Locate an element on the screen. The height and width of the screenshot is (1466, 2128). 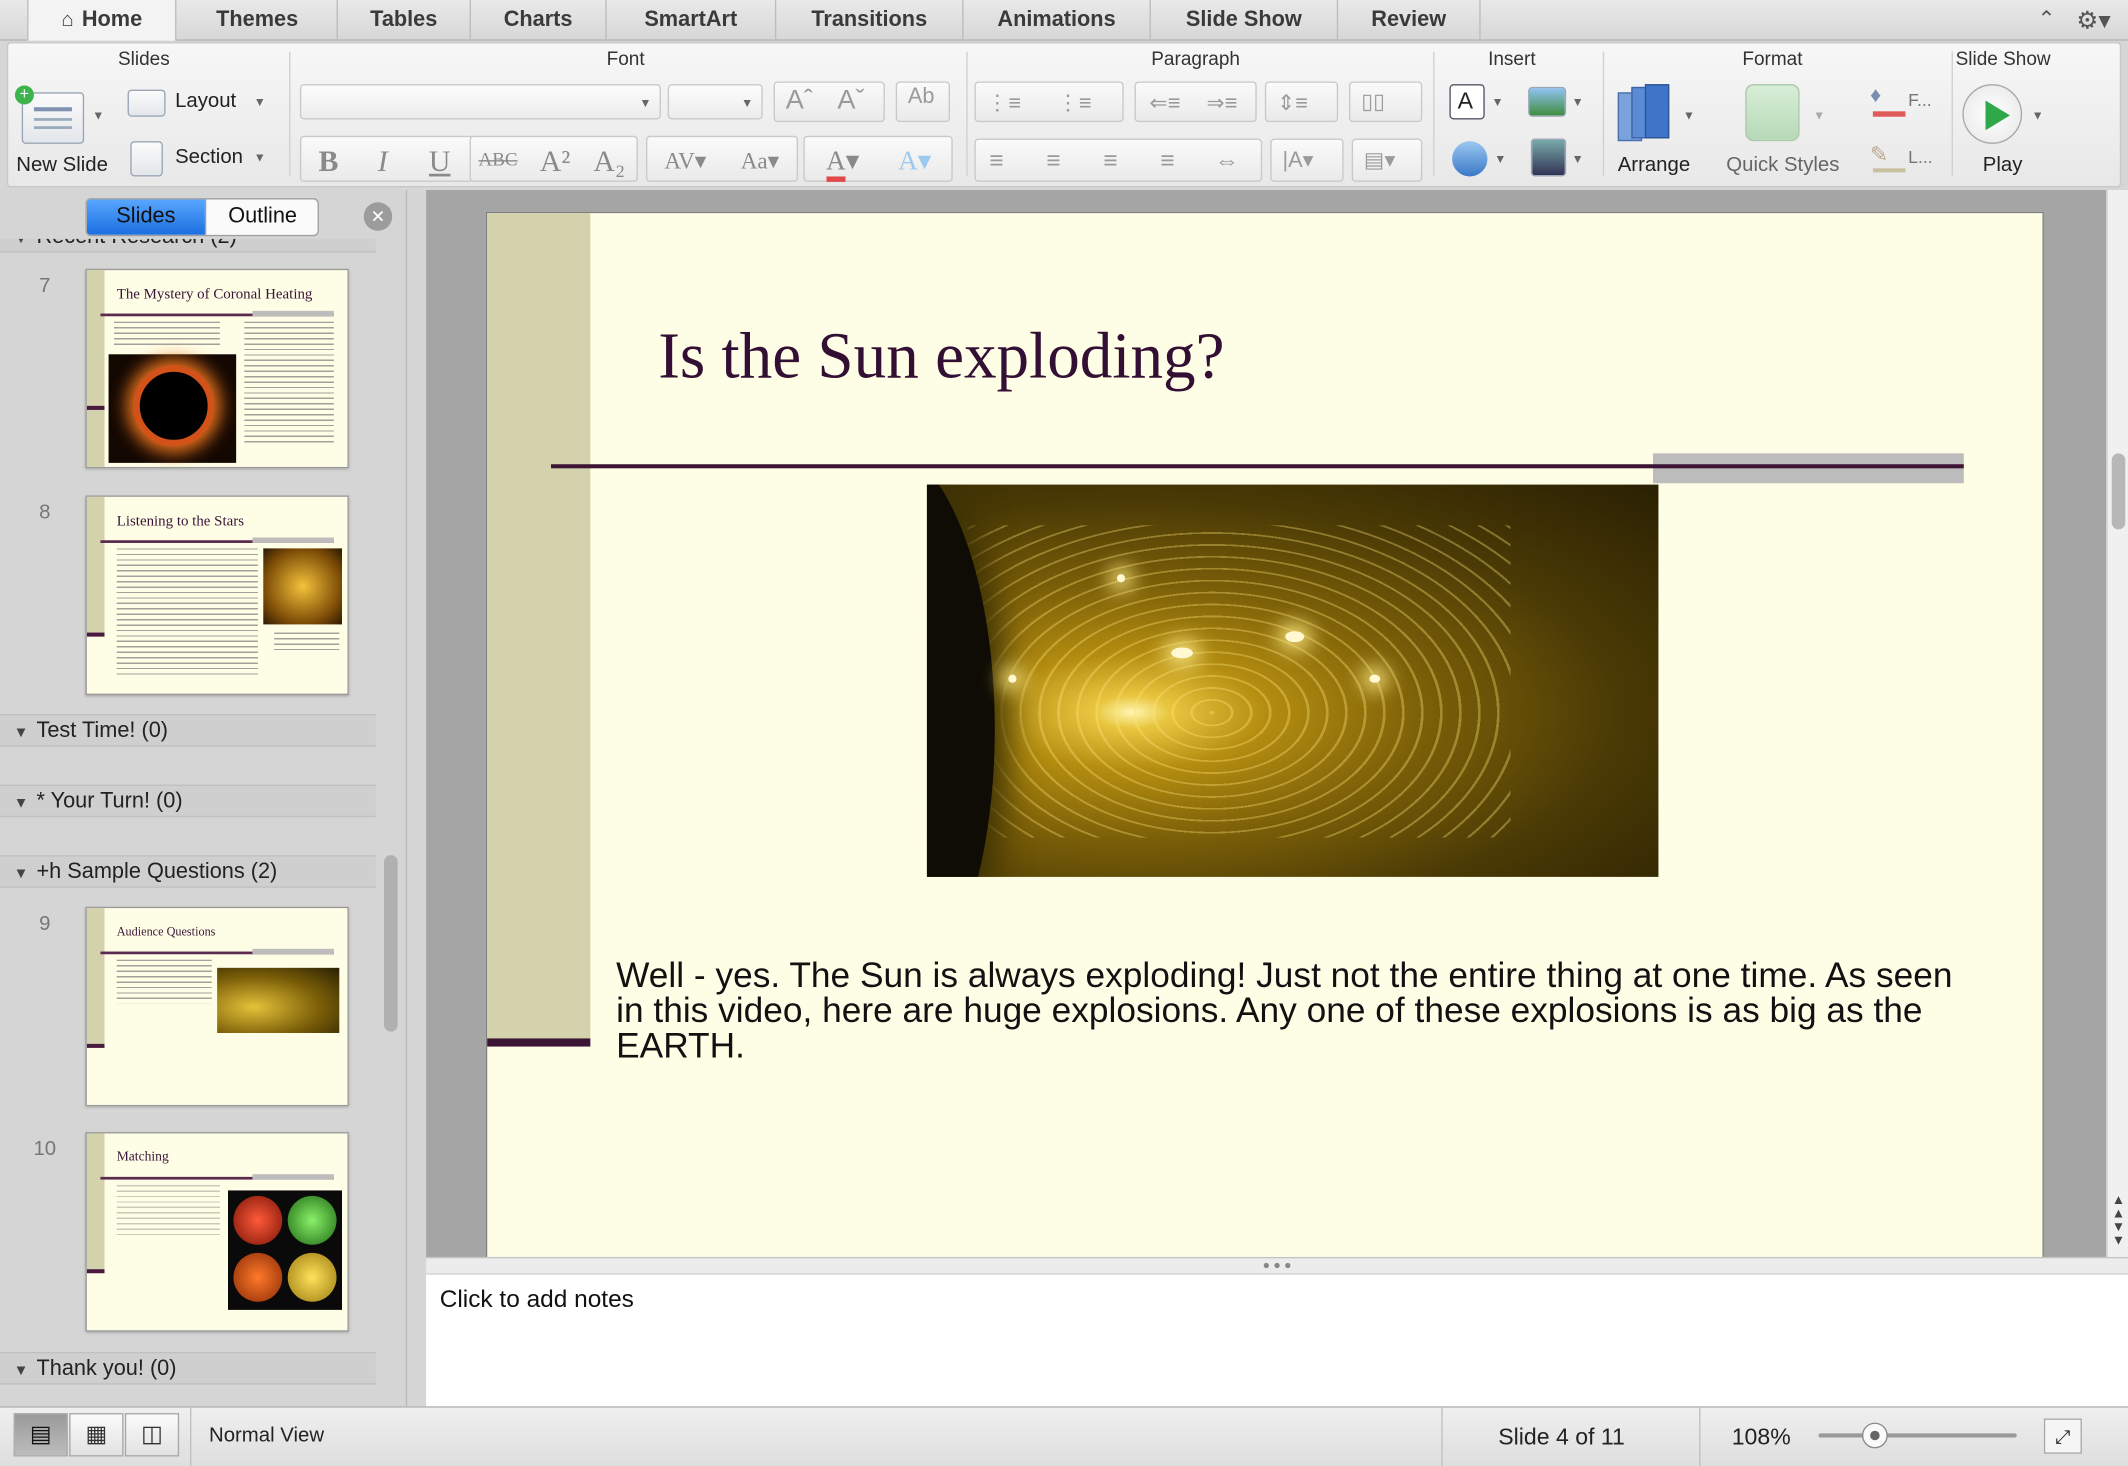
tab-smartart: SmartArt is located at coordinates (692, 20).